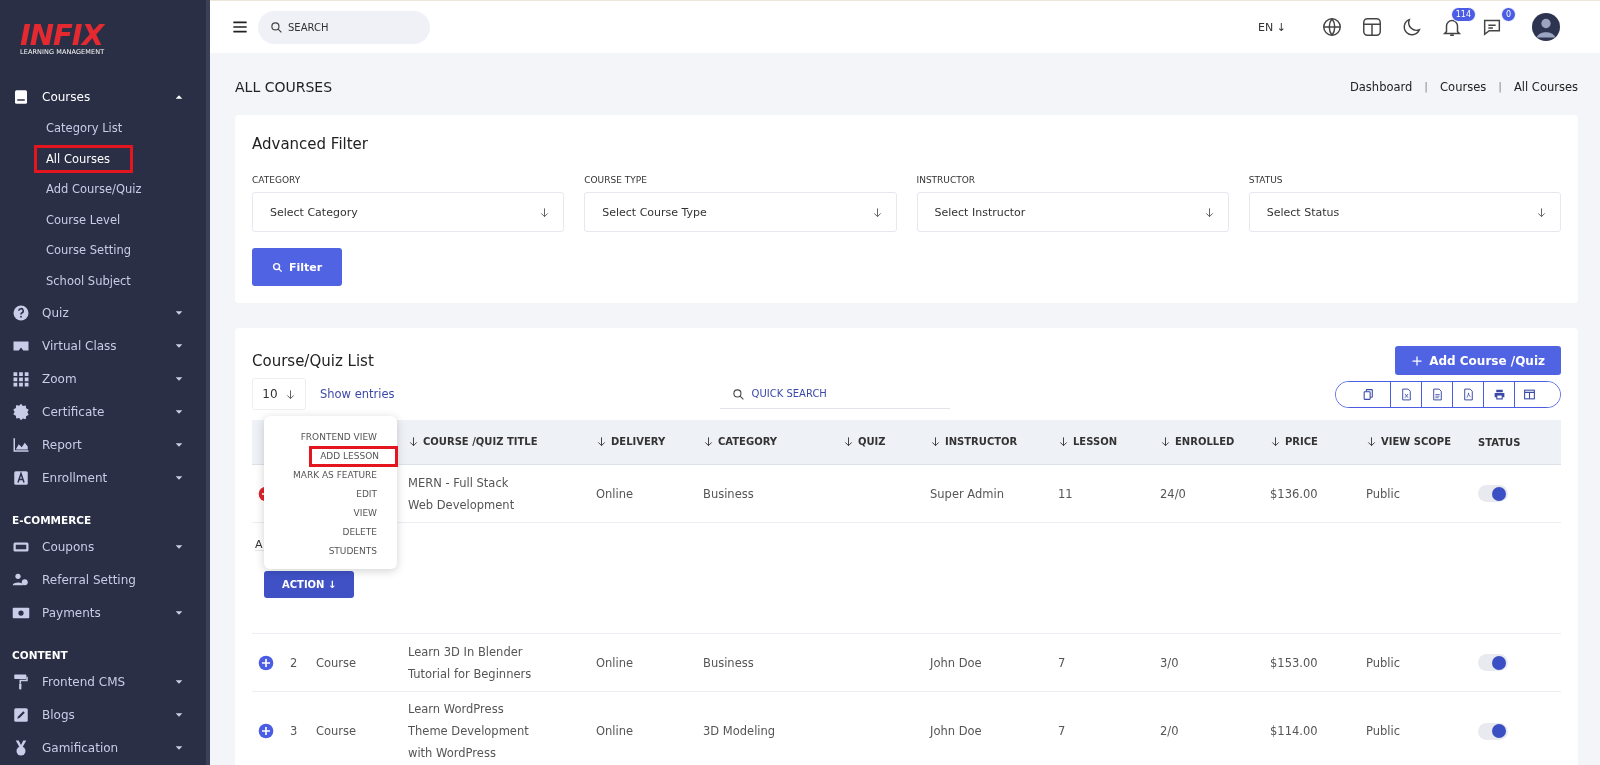  Describe the element at coordinates (1417, 360) in the screenshot. I see `plus-icon` at that location.